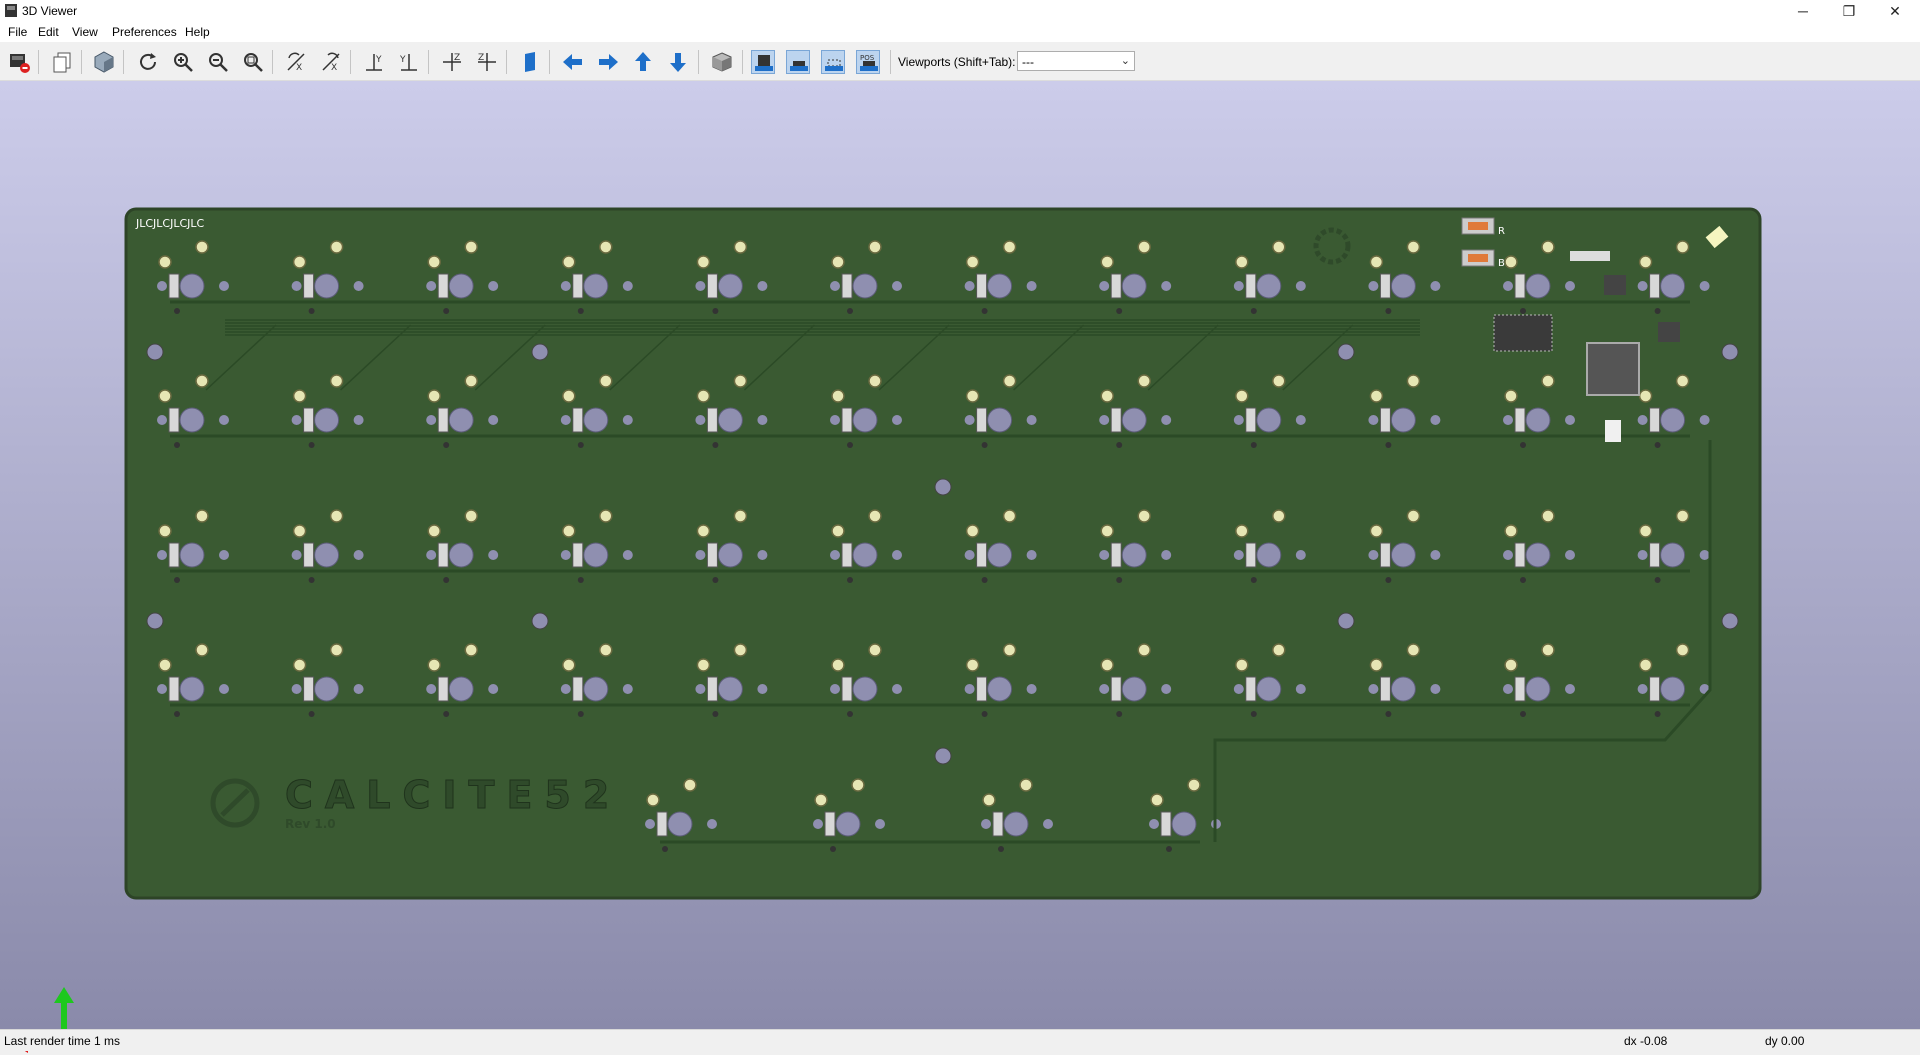  I want to click on restore-button: ❐, so click(1849, 11).